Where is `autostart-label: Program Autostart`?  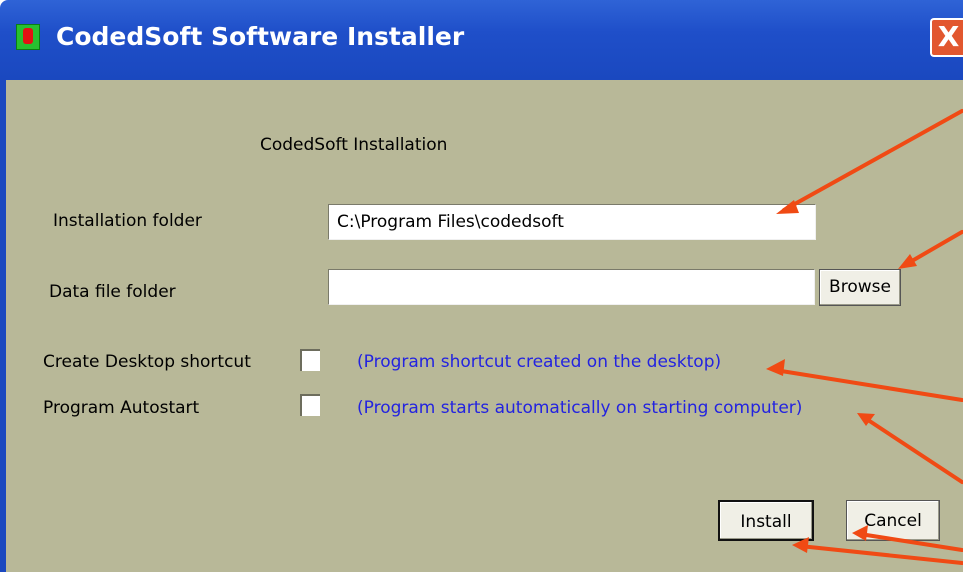
autostart-label: Program Autostart is located at coordinates (121, 408).